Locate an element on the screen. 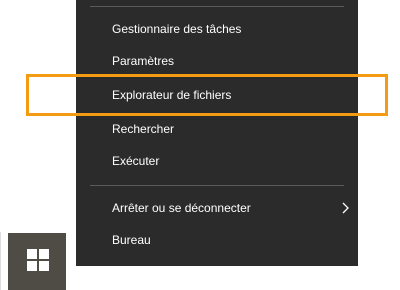  menu-item-desktop: Bureau is located at coordinates (217, 240).